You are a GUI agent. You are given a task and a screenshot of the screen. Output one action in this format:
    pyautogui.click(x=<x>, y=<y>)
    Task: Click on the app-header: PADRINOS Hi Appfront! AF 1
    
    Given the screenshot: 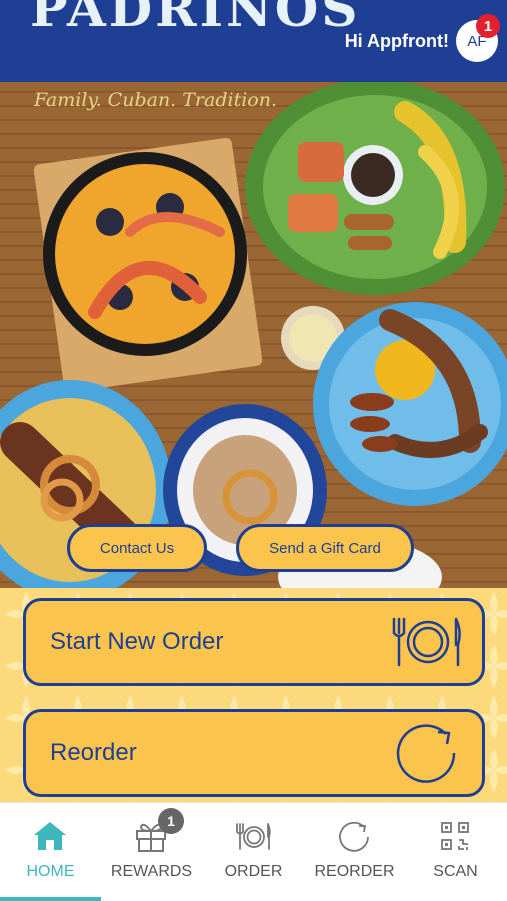 What is the action you would take?
    pyautogui.click(x=253, y=41)
    